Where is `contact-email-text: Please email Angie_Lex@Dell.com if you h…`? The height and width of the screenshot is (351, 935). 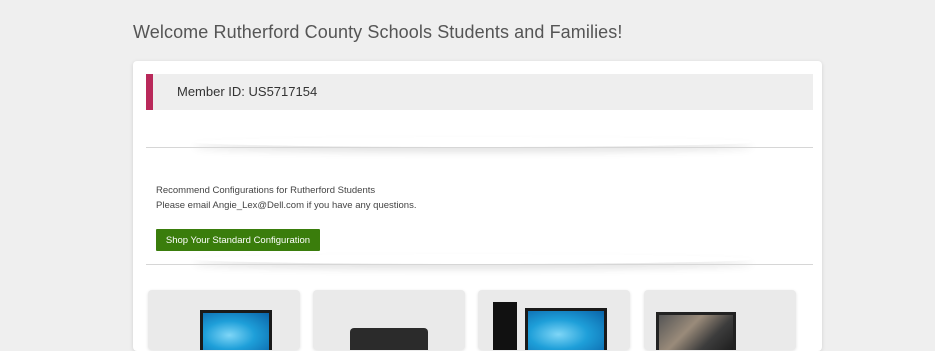 contact-email-text: Please email Angie_Lex@Dell.com if you h… is located at coordinates (286, 205).